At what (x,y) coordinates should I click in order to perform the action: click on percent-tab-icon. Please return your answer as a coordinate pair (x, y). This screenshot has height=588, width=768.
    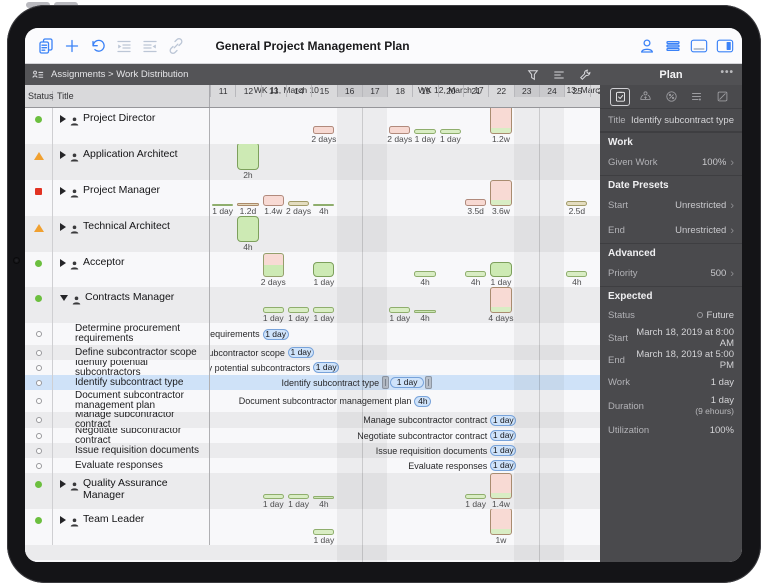
    Looking at the image, I should click on (671, 97).